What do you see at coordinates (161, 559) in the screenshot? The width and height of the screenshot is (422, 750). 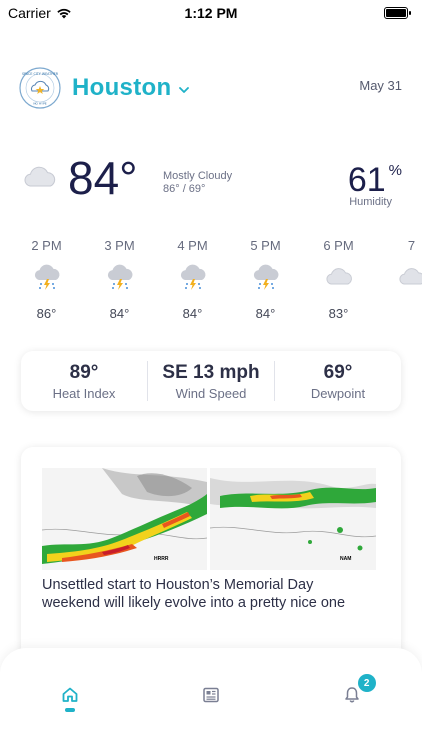 I see `hrrr-label: HRRR` at bounding box center [161, 559].